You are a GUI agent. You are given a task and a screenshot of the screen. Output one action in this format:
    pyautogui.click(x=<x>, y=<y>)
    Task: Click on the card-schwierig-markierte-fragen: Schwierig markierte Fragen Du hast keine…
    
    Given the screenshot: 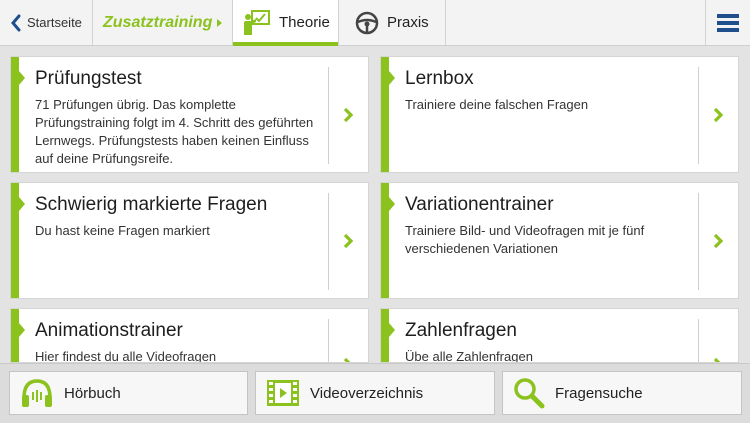 What is the action you would take?
    pyautogui.click(x=189, y=240)
    